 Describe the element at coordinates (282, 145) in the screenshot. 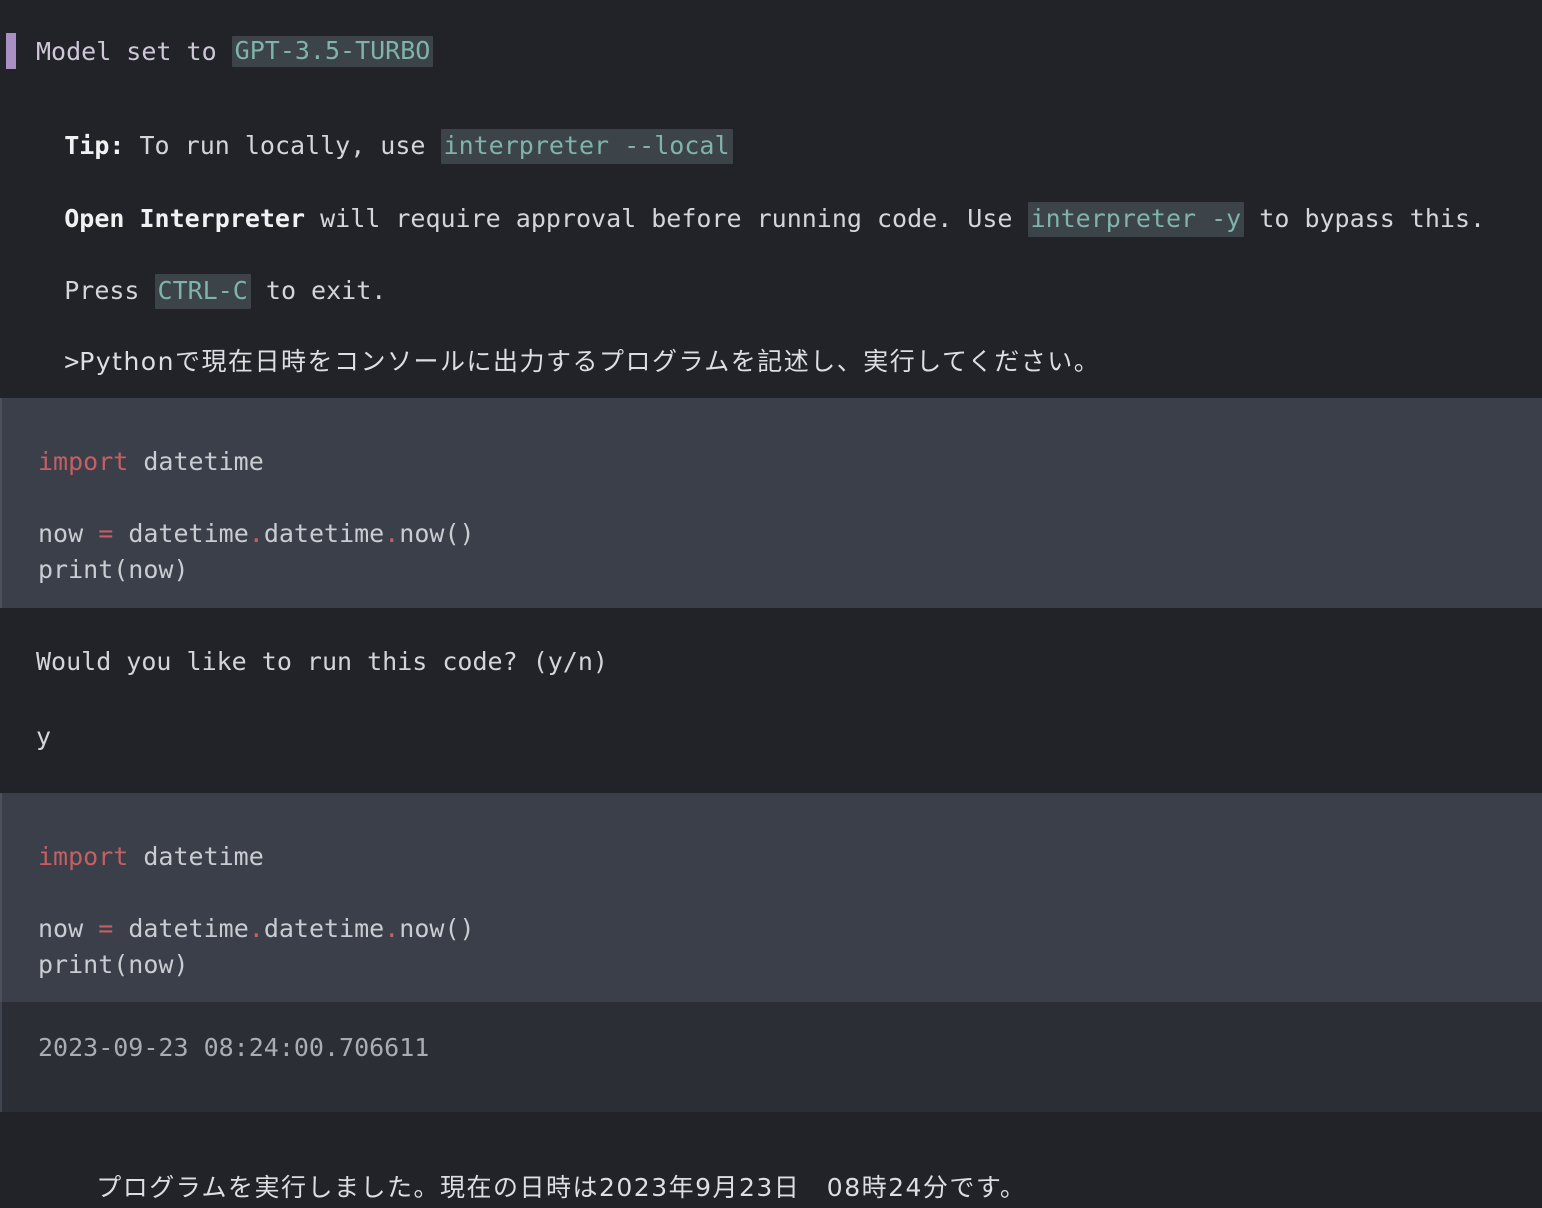

I see `tip-text: To run locally, use` at that location.